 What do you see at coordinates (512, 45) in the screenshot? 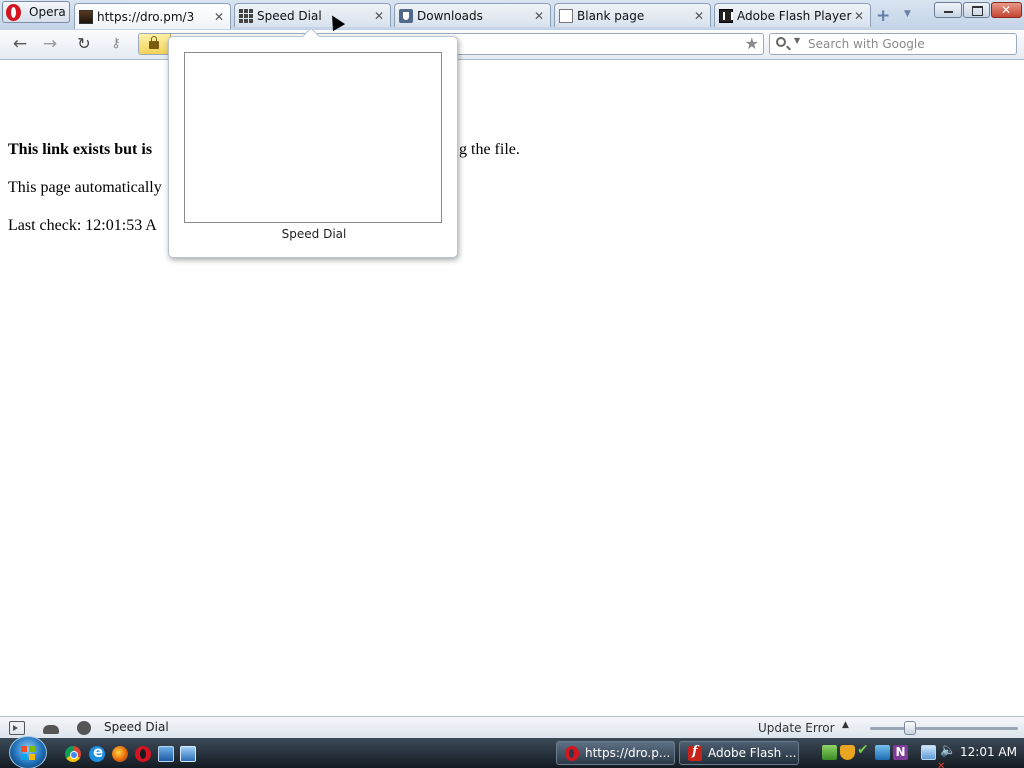
I see `navigation-toolbar: ← → ↻ ⚷ ★ ▼` at bounding box center [512, 45].